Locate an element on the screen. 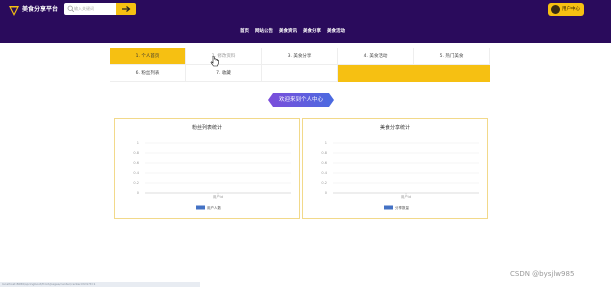 The width and height of the screenshot is (611, 287). share-chart: 0 0.2 0.4 0.6 0.8 1 用户id 分享数量 is located at coordinates (400, 175).